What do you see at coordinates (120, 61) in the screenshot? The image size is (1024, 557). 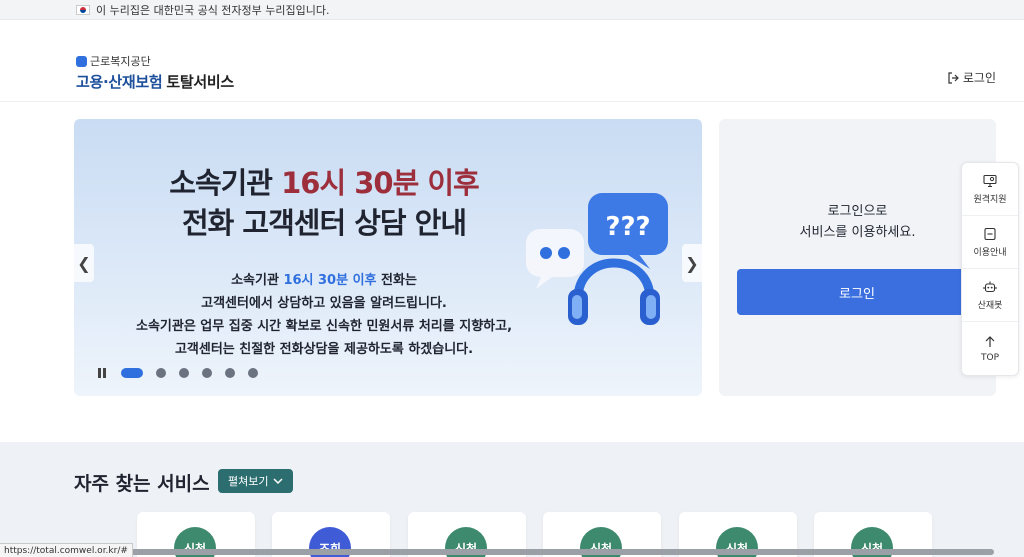 I see `org-name-text: 근로복지공단` at bounding box center [120, 61].